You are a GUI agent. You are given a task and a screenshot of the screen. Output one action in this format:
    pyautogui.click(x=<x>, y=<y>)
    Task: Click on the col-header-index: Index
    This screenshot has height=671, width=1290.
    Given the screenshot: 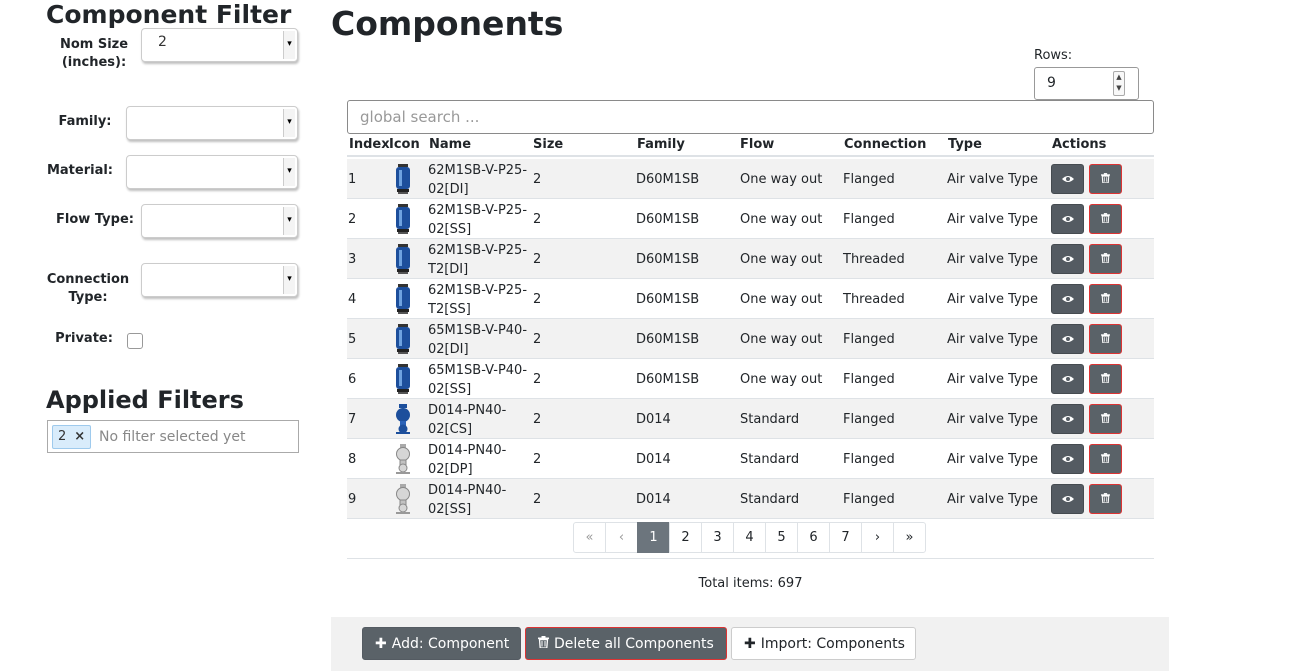 What is the action you would take?
    pyautogui.click(x=369, y=144)
    